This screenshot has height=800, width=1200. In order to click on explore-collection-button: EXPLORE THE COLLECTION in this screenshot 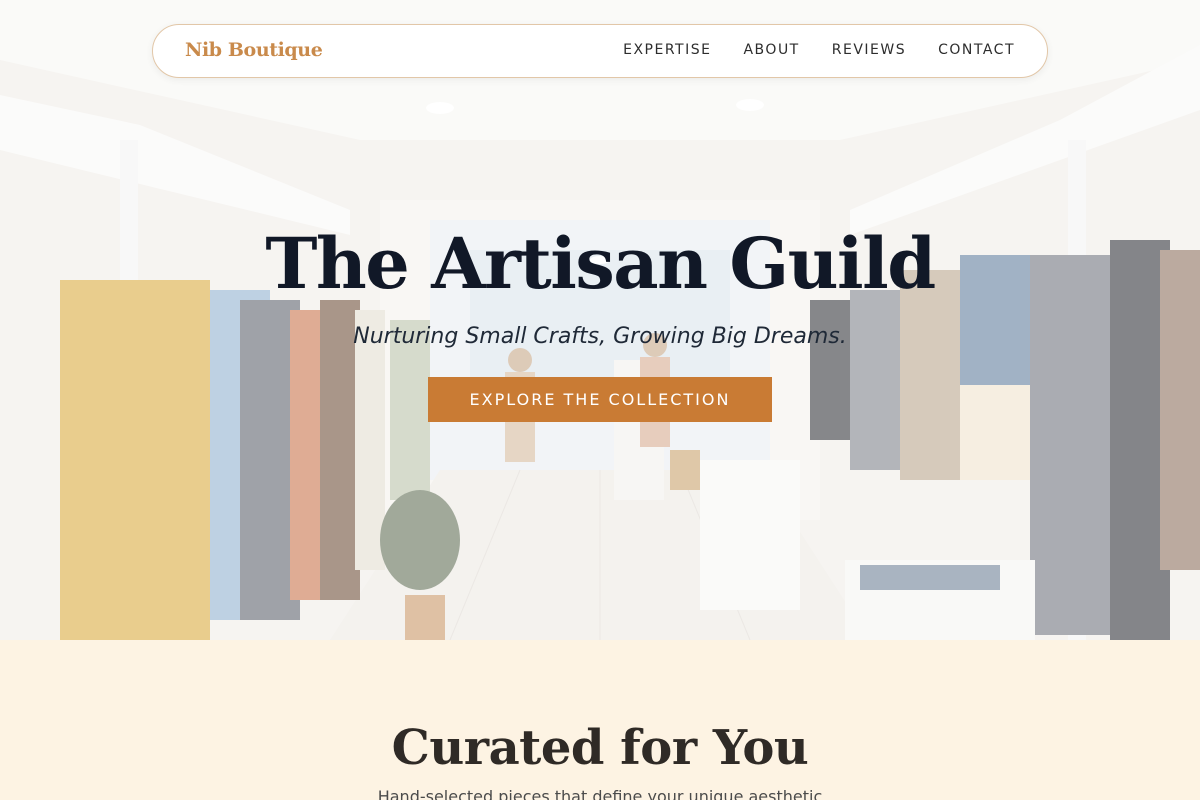, I will do `click(600, 399)`.